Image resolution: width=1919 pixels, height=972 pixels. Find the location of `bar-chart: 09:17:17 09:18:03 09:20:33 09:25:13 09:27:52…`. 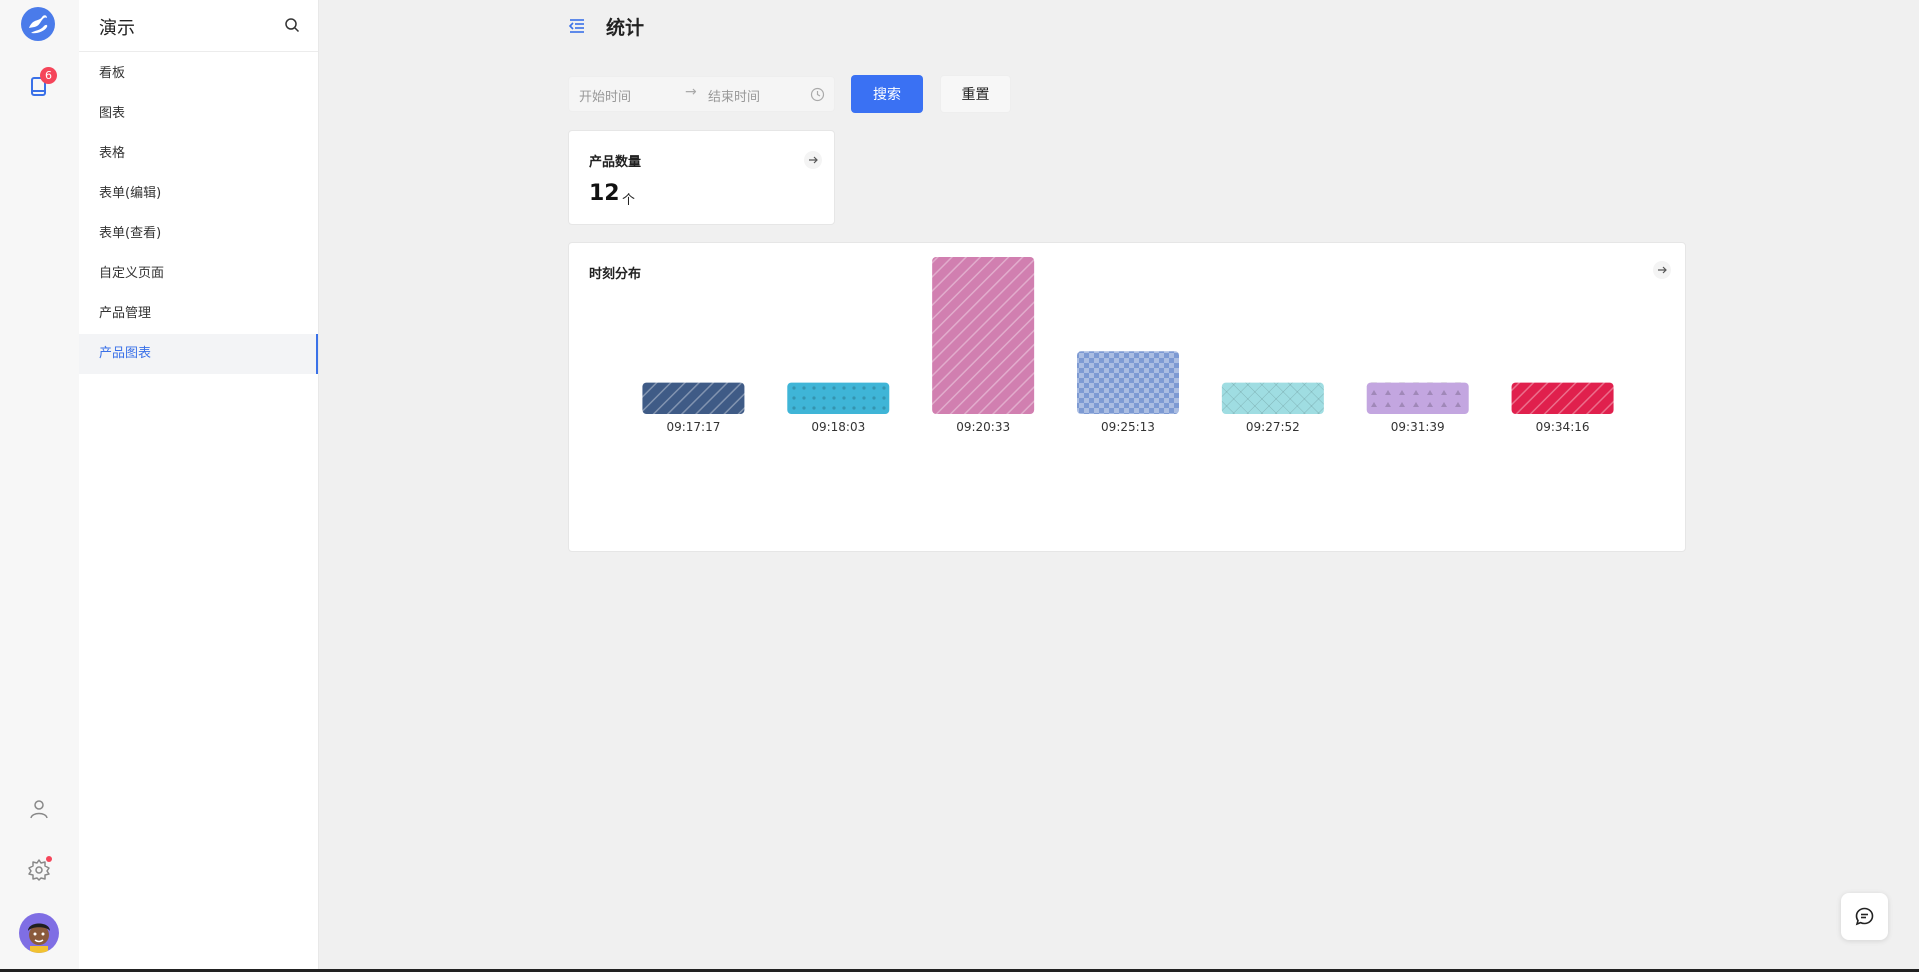

bar-chart: 09:17:17 09:18:03 09:20:33 09:25:13 09:27:52… is located at coordinates (1128, 345).